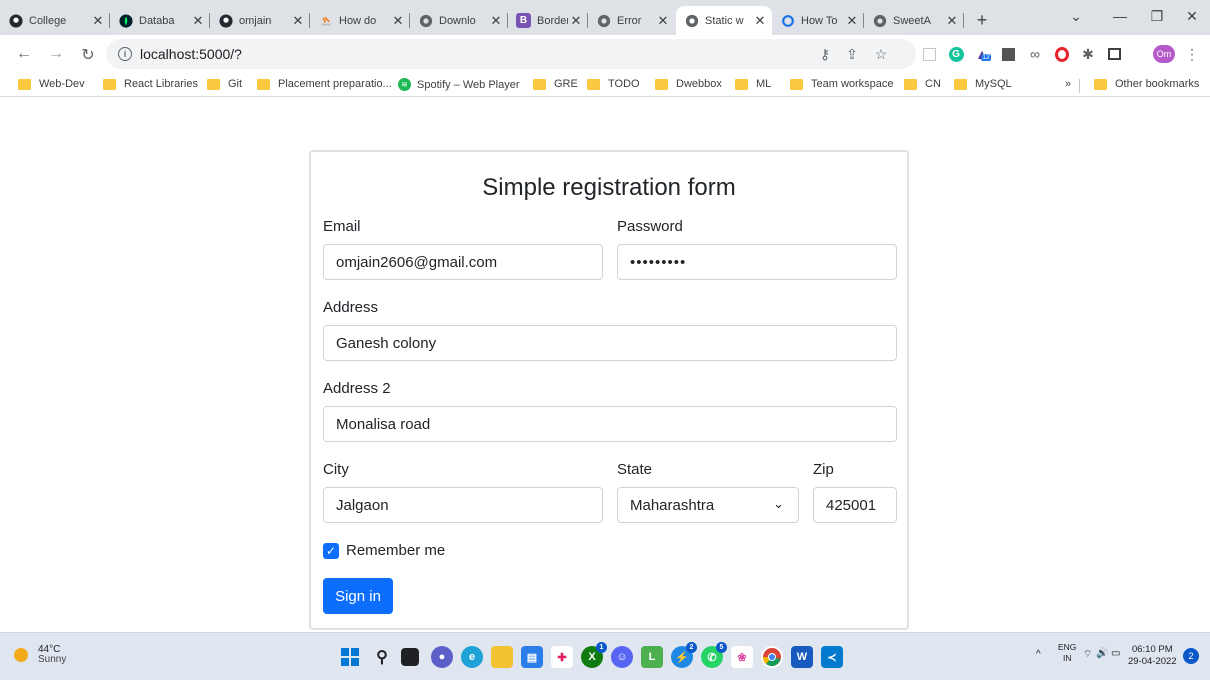 This screenshot has height=680, width=1210. What do you see at coordinates (757, 262) in the screenshot?
I see `password-field: •••••••••` at bounding box center [757, 262].